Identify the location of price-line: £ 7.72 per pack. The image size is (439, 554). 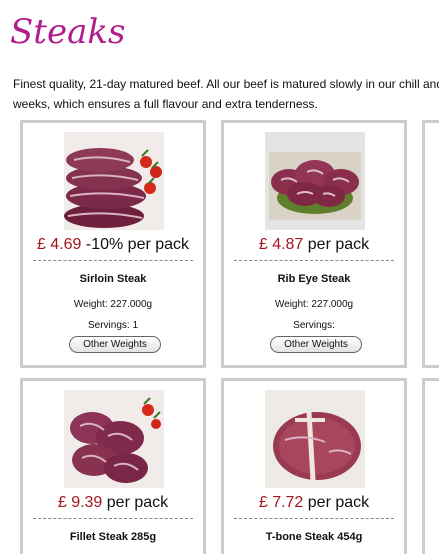
(314, 503).